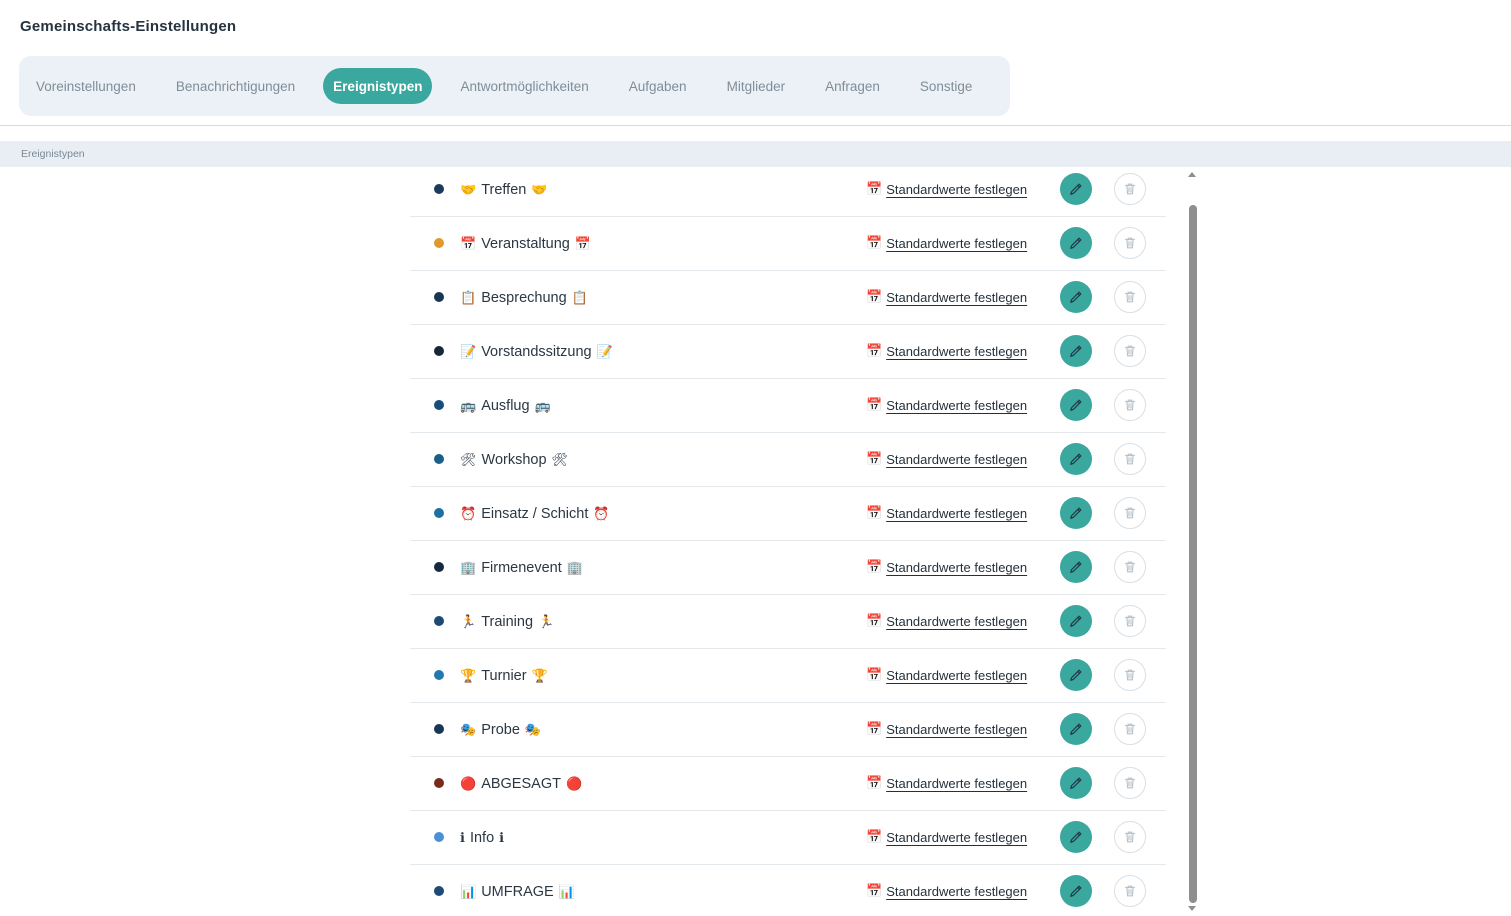  What do you see at coordinates (514, 460) in the screenshot?
I see `event-type-name: 🛠 Workshop 🛠` at bounding box center [514, 460].